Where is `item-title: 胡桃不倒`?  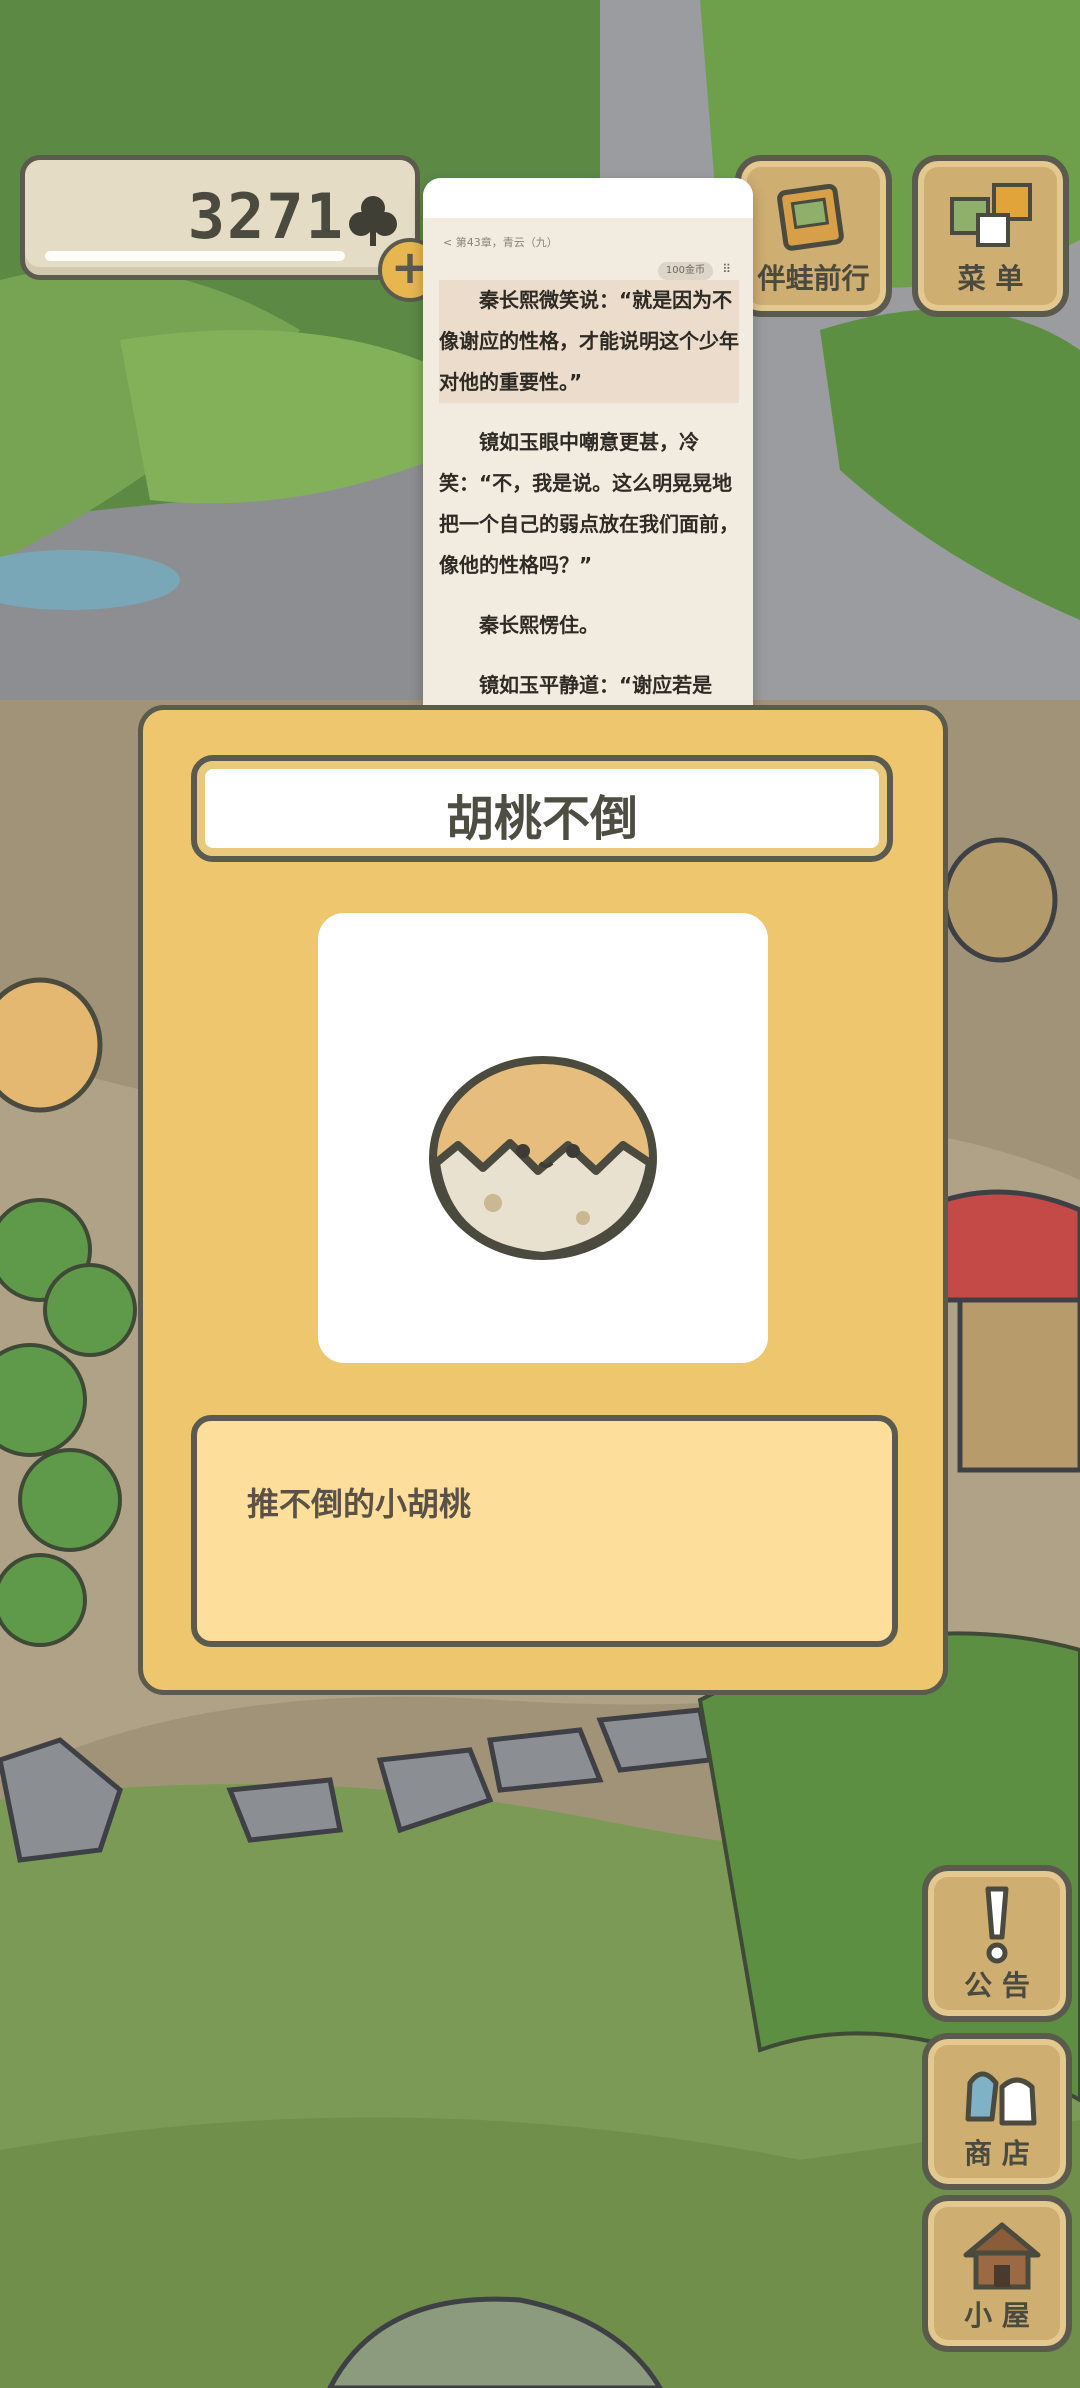 item-title: 胡桃不倒 is located at coordinates (541, 819).